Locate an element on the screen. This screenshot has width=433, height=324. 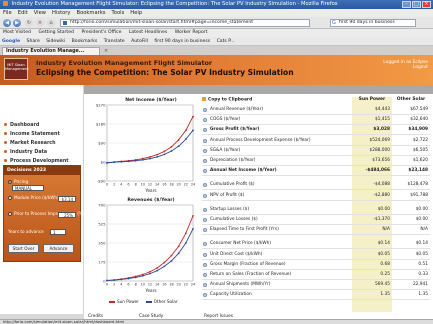
forward-button: ▶ is located at coordinates (17, 23).